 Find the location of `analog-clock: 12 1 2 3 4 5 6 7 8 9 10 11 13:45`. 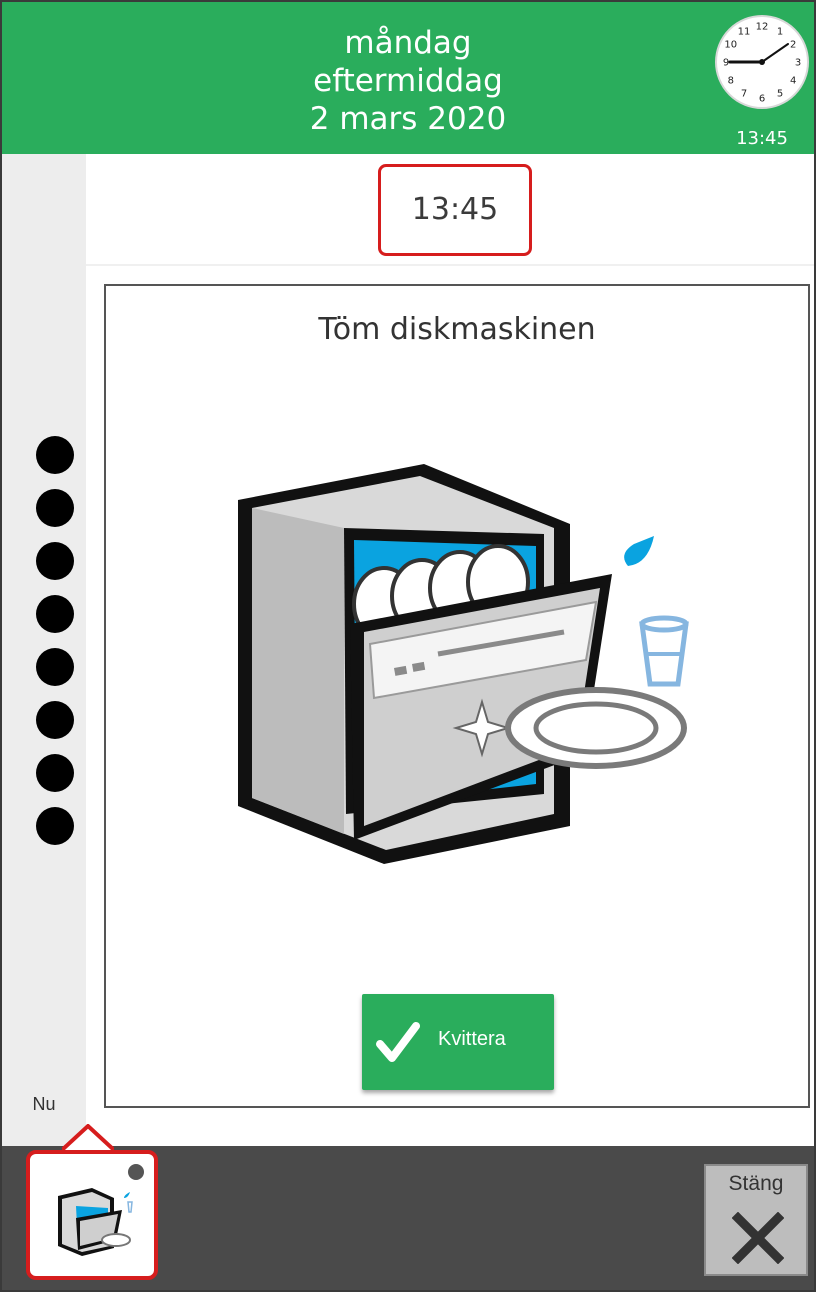

analog-clock: 12 1 2 3 4 5 6 7 8 9 10 11 13:45 is located at coordinates (762, 84).